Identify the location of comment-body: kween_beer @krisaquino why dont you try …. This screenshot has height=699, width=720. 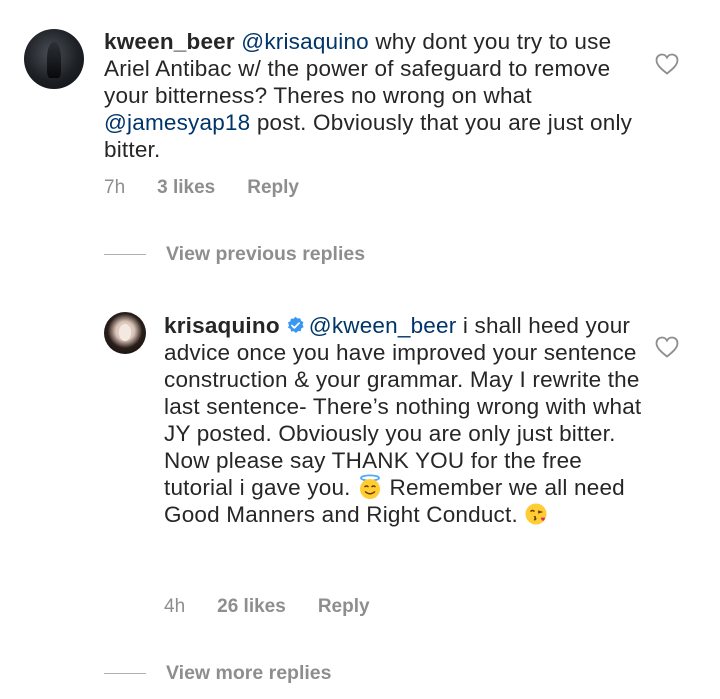
(369, 95).